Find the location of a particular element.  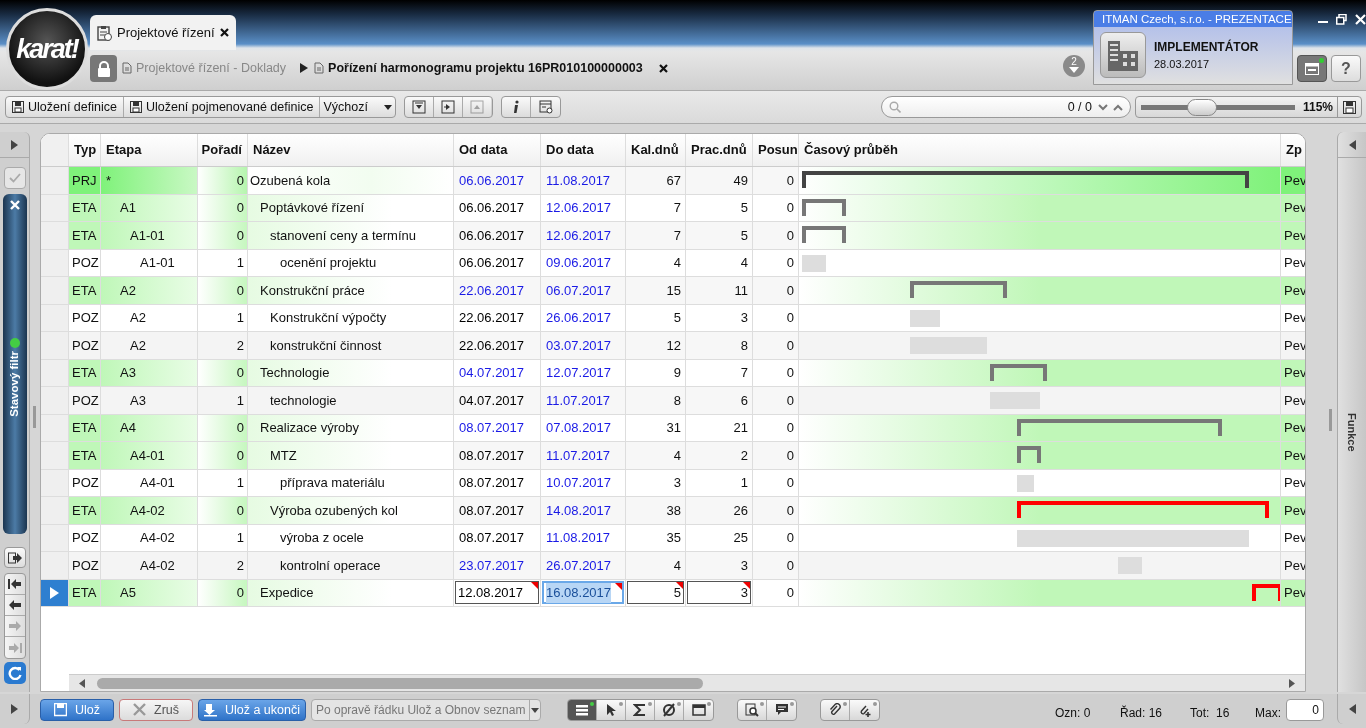

table-cell: A1-01 is located at coordinates (149, 235).